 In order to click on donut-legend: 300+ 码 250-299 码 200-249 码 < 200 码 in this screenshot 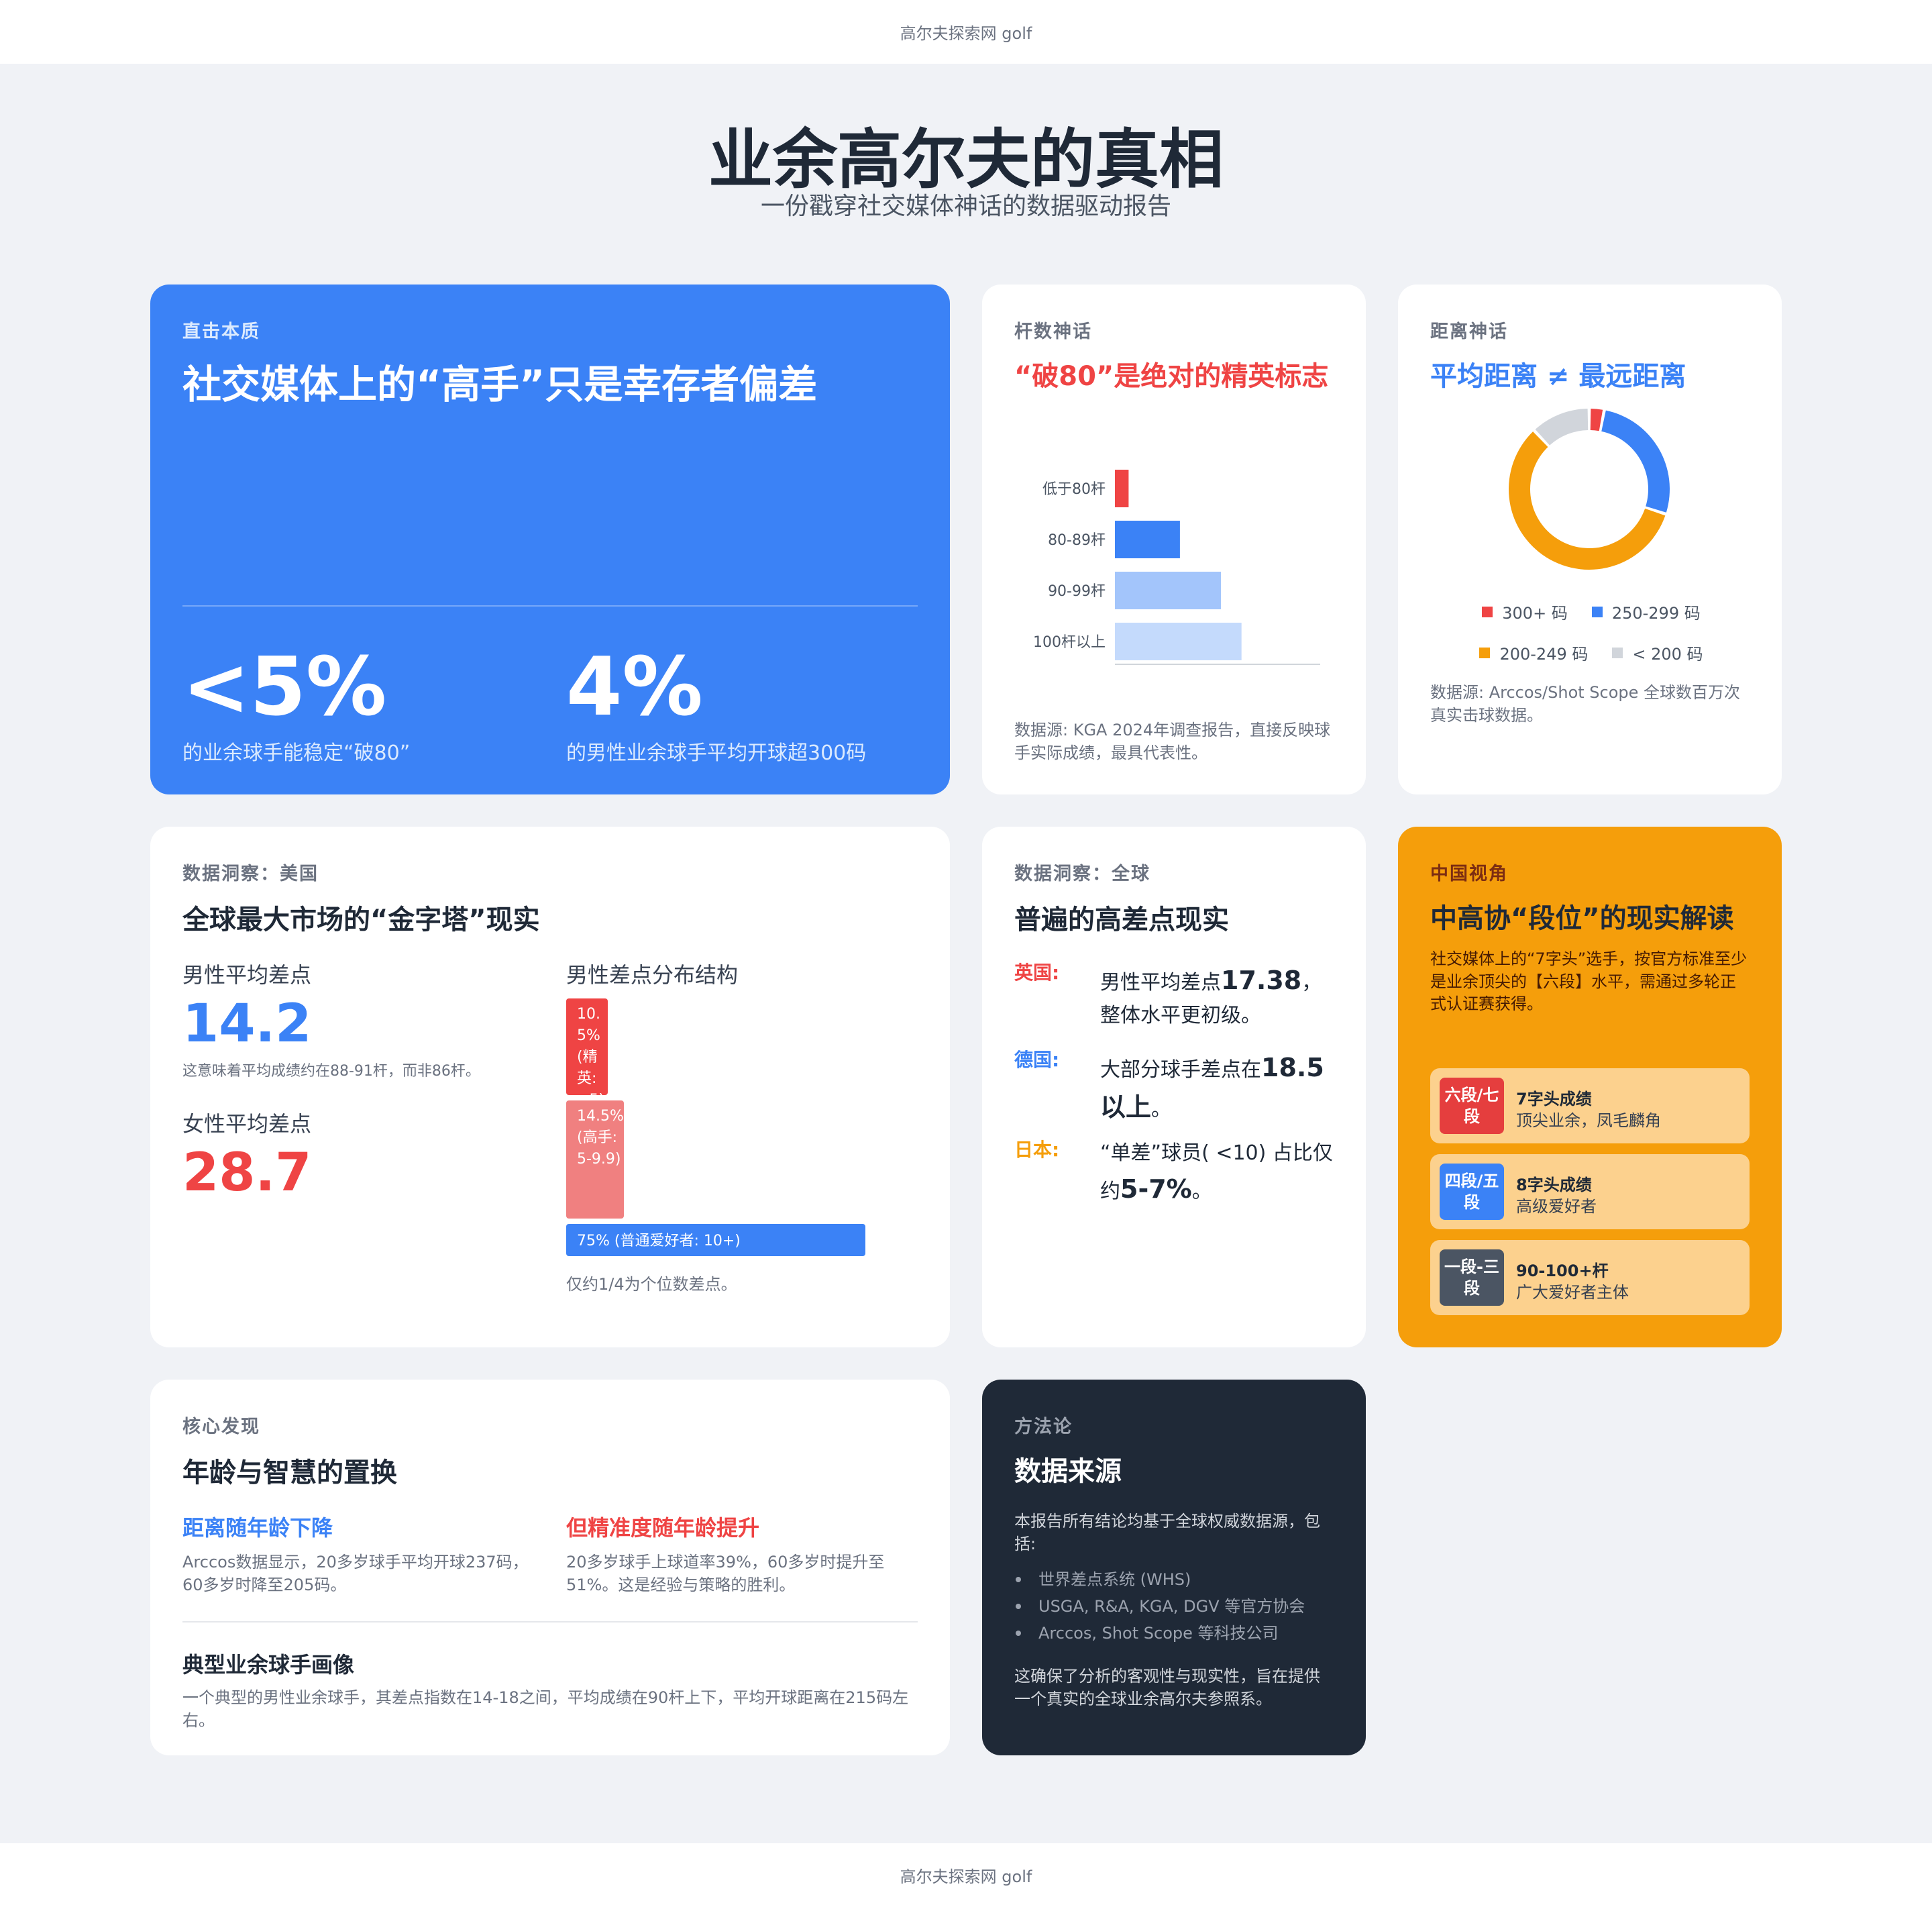, I will do `click(1591, 632)`.